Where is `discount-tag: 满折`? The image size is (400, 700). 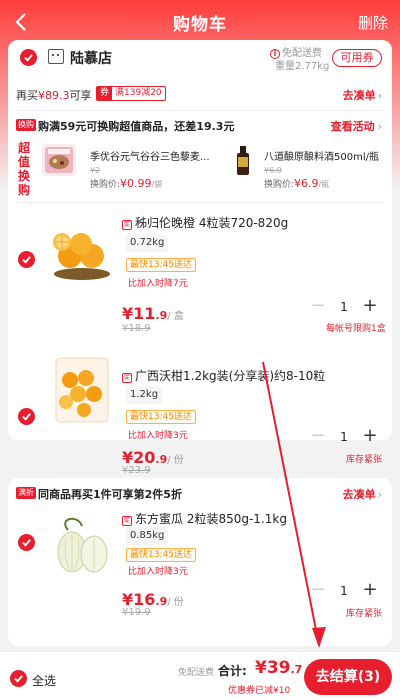
discount-tag: 满折 is located at coordinates (26, 493).